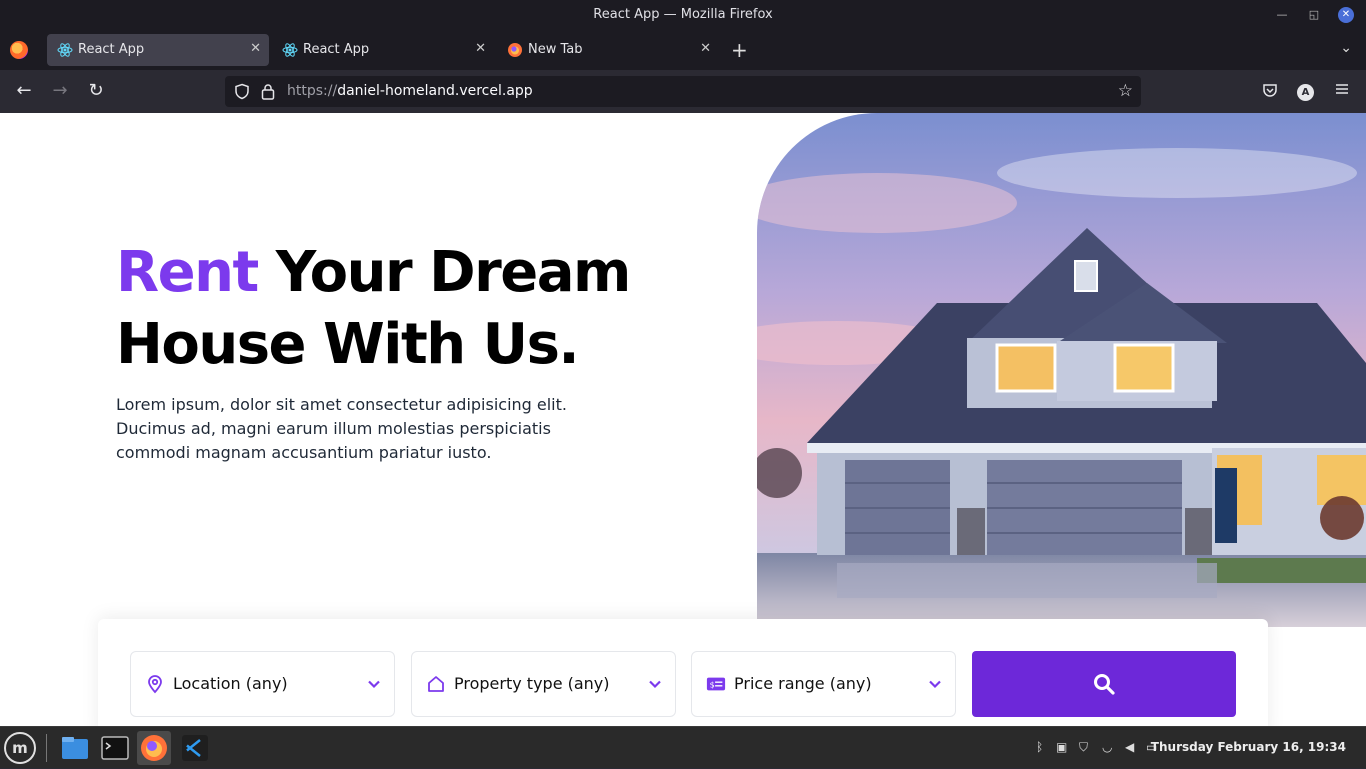 This screenshot has height=769, width=1366. I want to click on search-icon, so click(1104, 684).